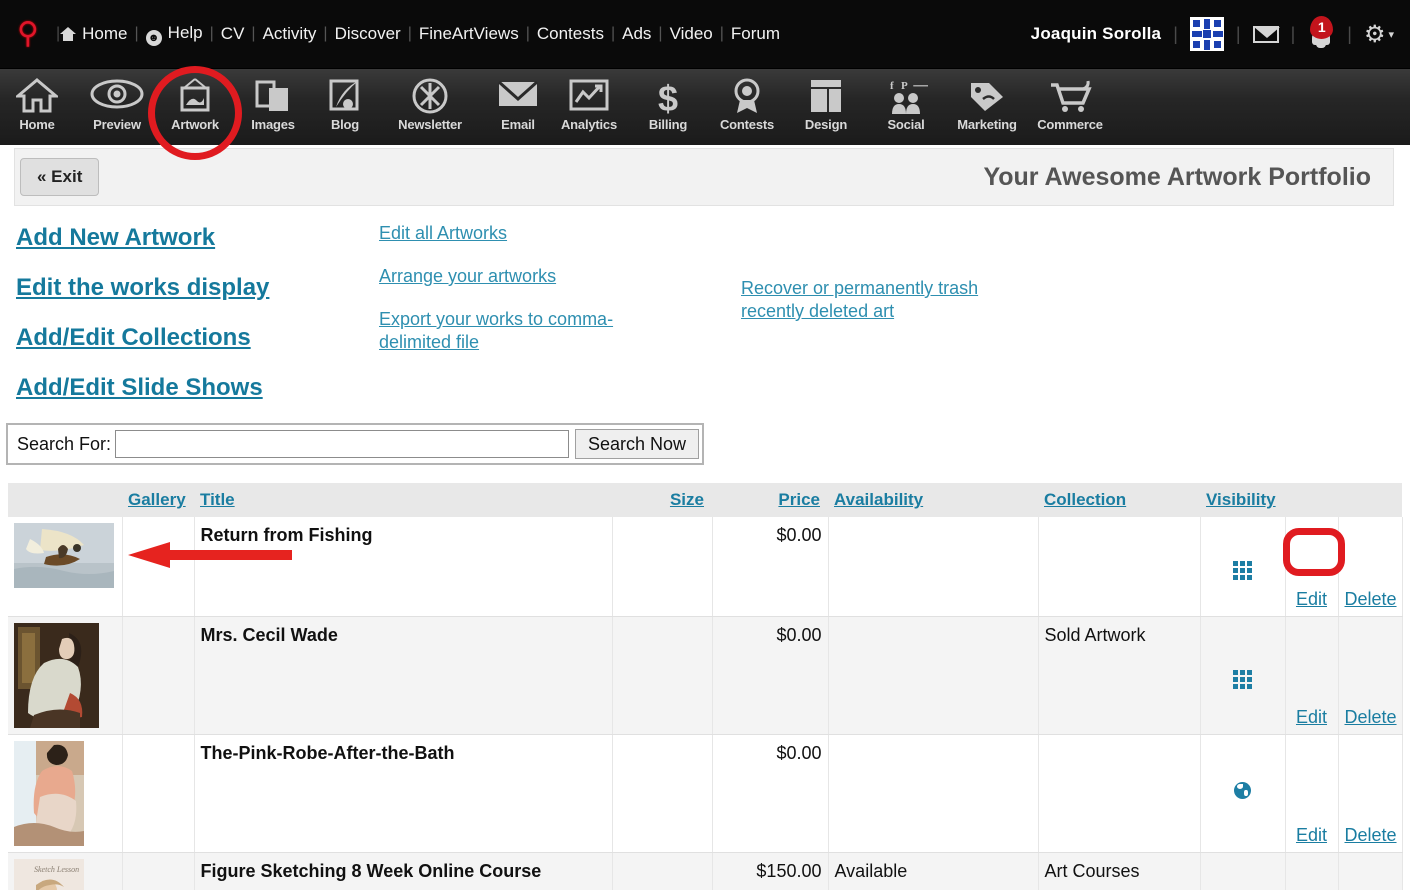  What do you see at coordinates (529, 233) in the screenshot?
I see `link-edit-all-artworks: Edit all Artworks` at bounding box center [529, 233].